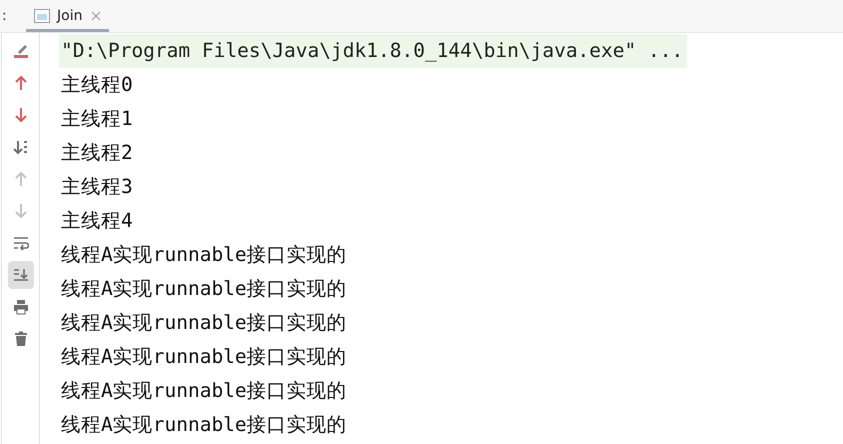 This screenshot has height=444, width=843. What do you see at coordinates (96, 187) in the screenshot?
I see `output-line: 主线程3` at bounding box center [96, 187].